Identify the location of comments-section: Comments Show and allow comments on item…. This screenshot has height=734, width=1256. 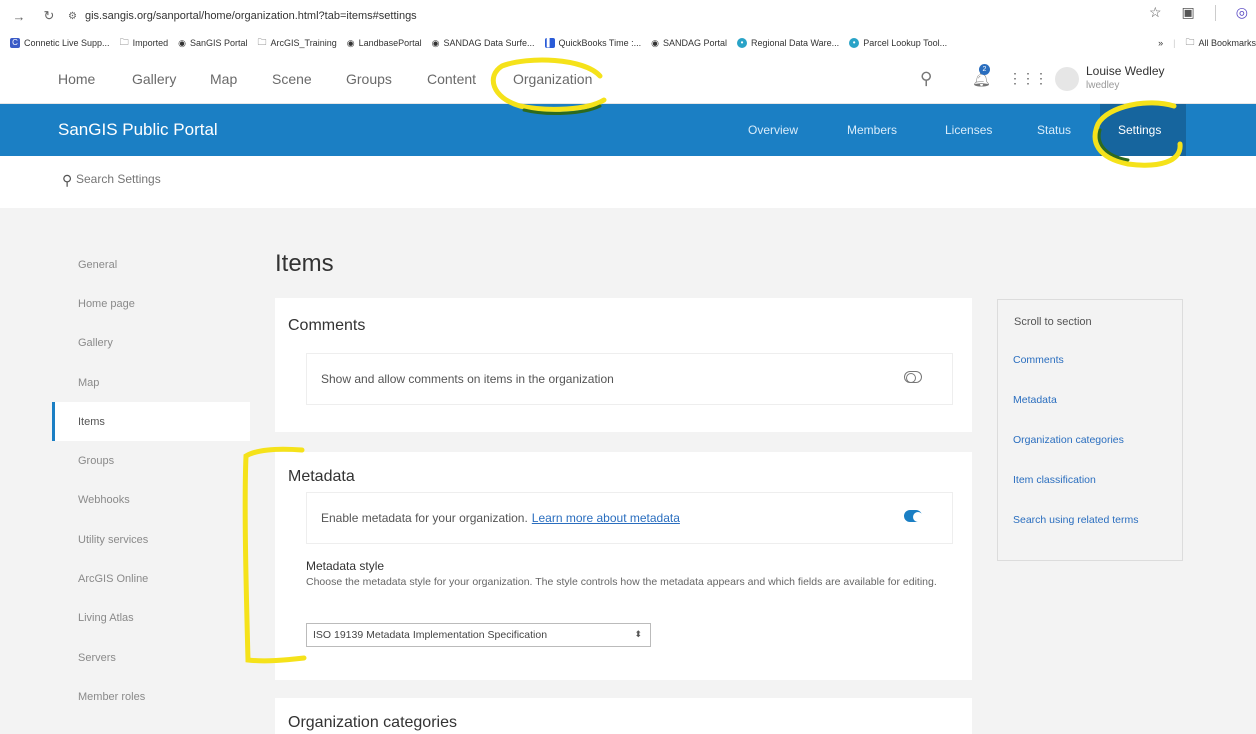
(623, 365).